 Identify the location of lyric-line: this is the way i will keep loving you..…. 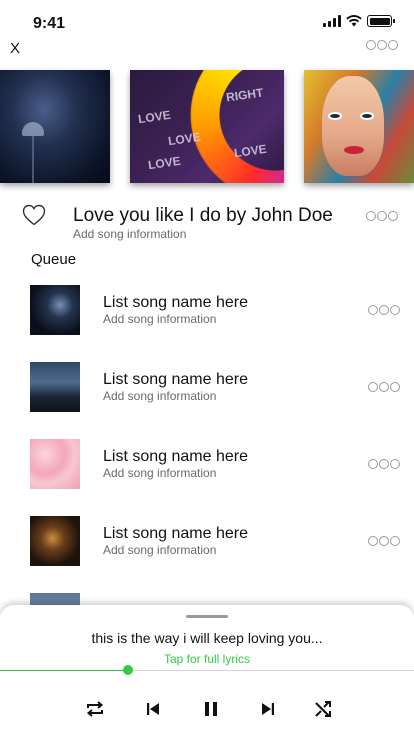
(207, 638).